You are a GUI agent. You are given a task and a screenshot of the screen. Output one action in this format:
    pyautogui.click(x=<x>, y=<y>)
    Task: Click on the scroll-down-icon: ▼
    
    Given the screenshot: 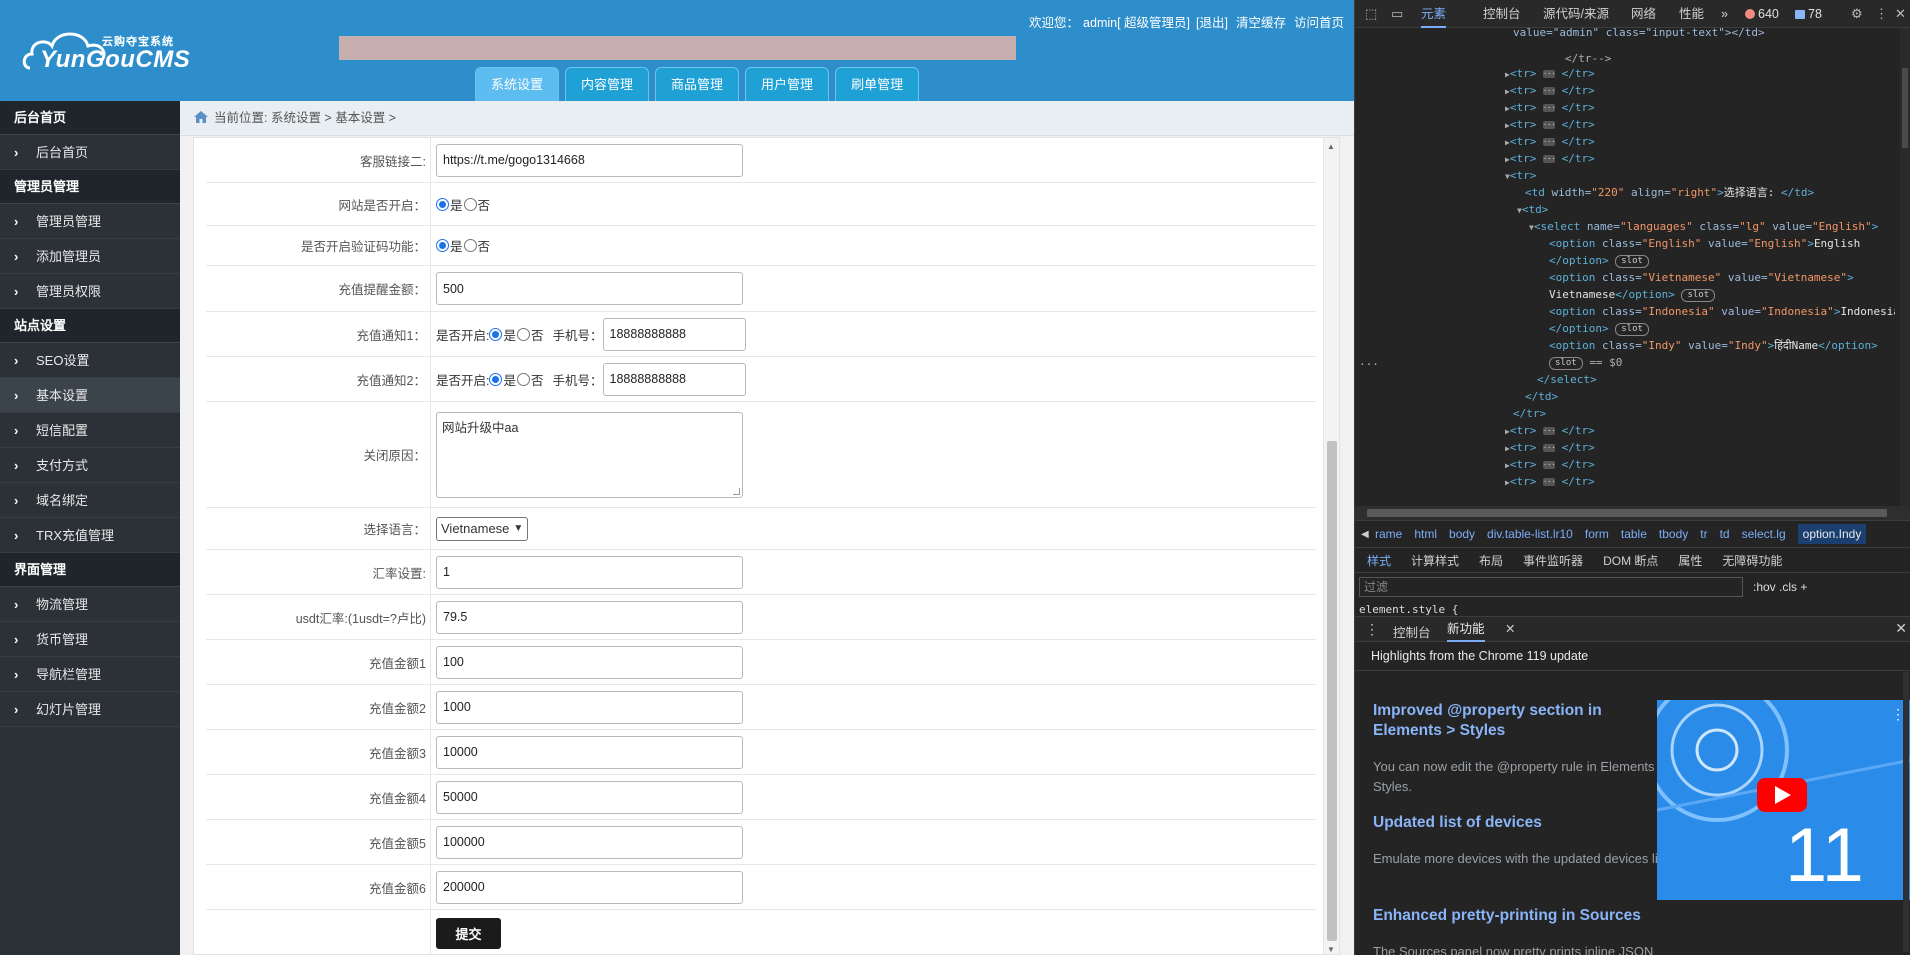 What is the action you would take?
    pyautogui.click(x=1331, y=949)
    